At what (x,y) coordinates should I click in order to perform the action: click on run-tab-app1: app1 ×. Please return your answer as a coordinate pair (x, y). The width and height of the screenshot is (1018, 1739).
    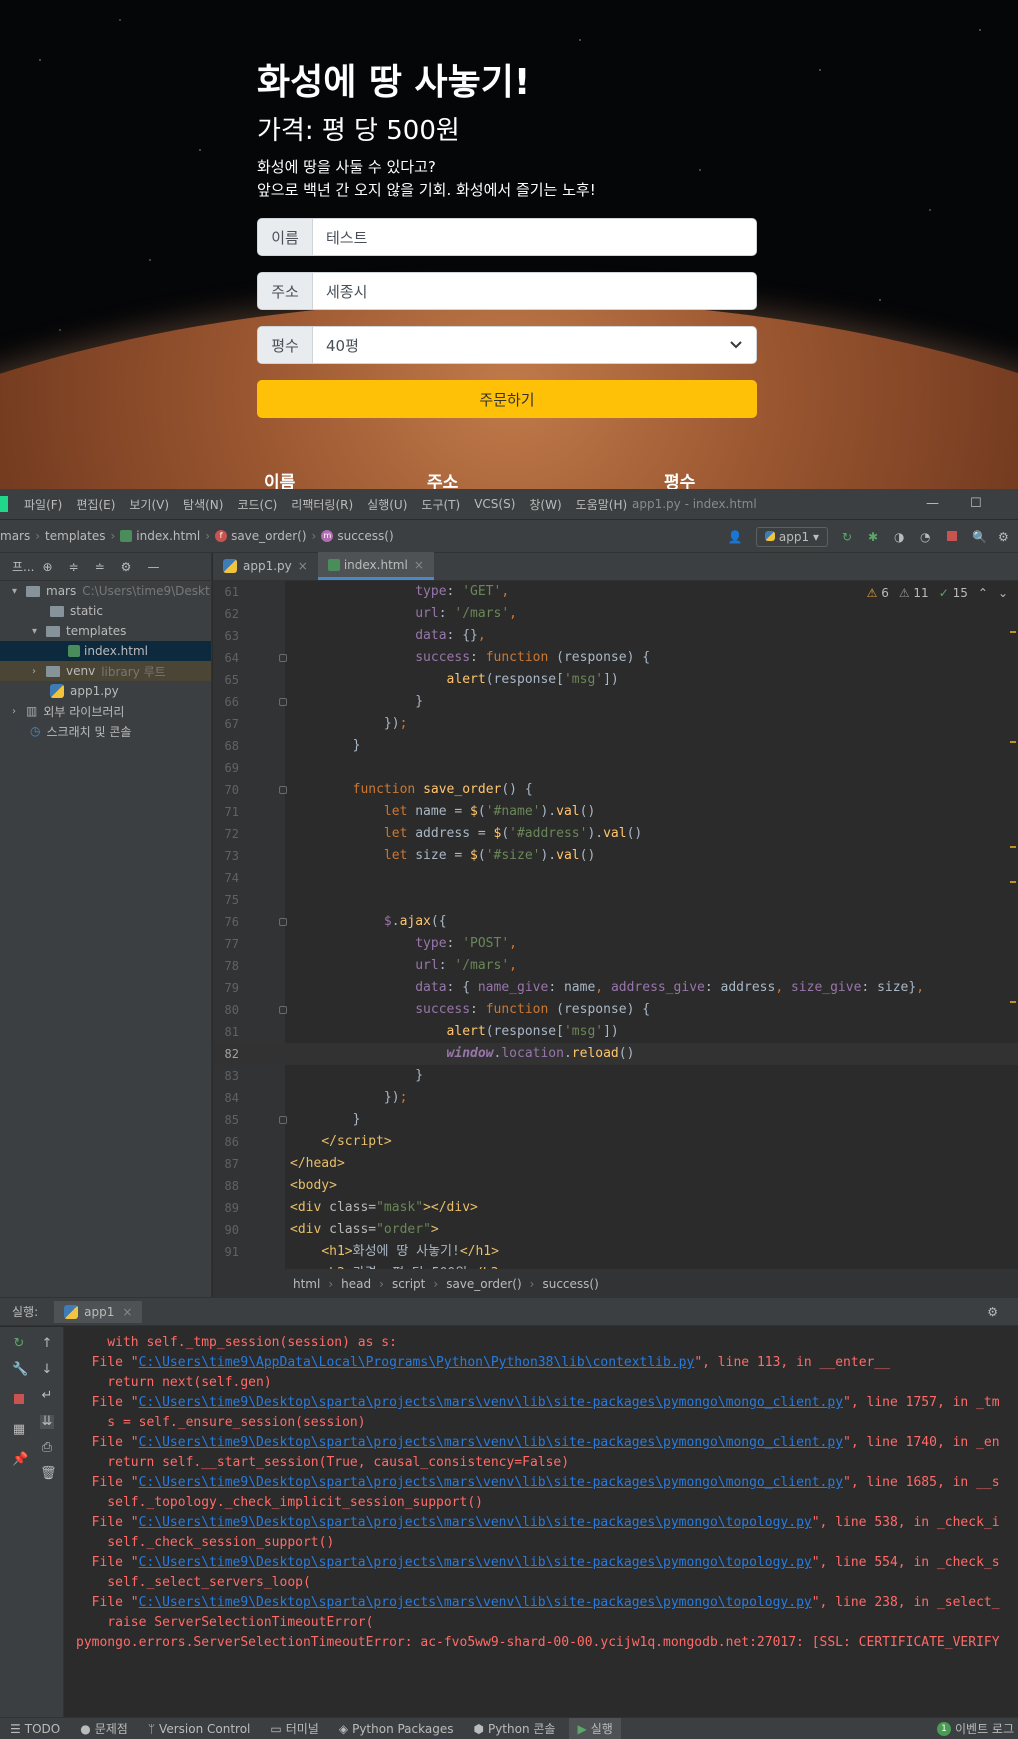
    Looking at the image, I should click on (98, 1311).